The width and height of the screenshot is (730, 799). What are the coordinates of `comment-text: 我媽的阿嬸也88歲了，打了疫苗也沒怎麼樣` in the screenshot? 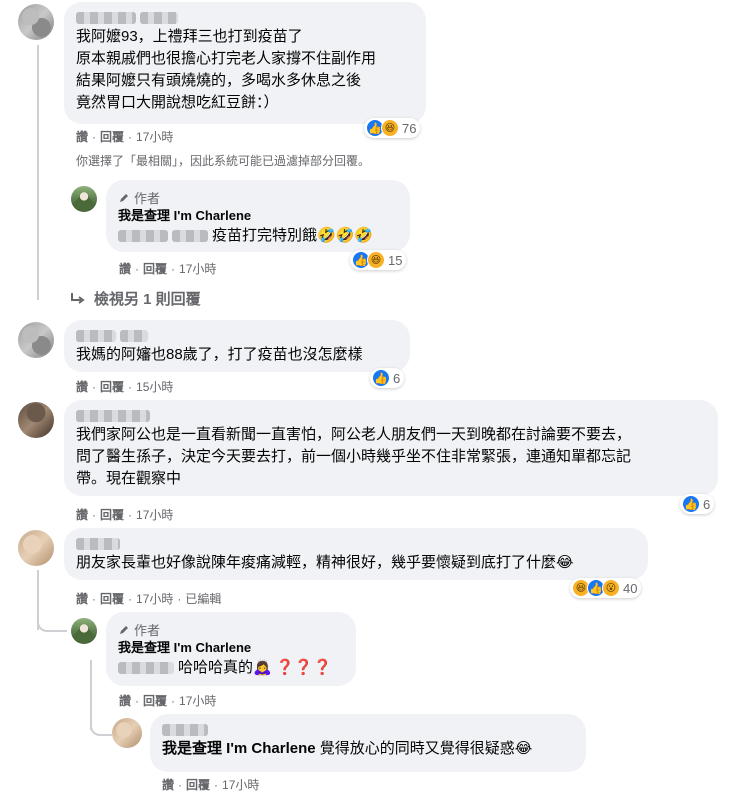 It's located at (219, 354).